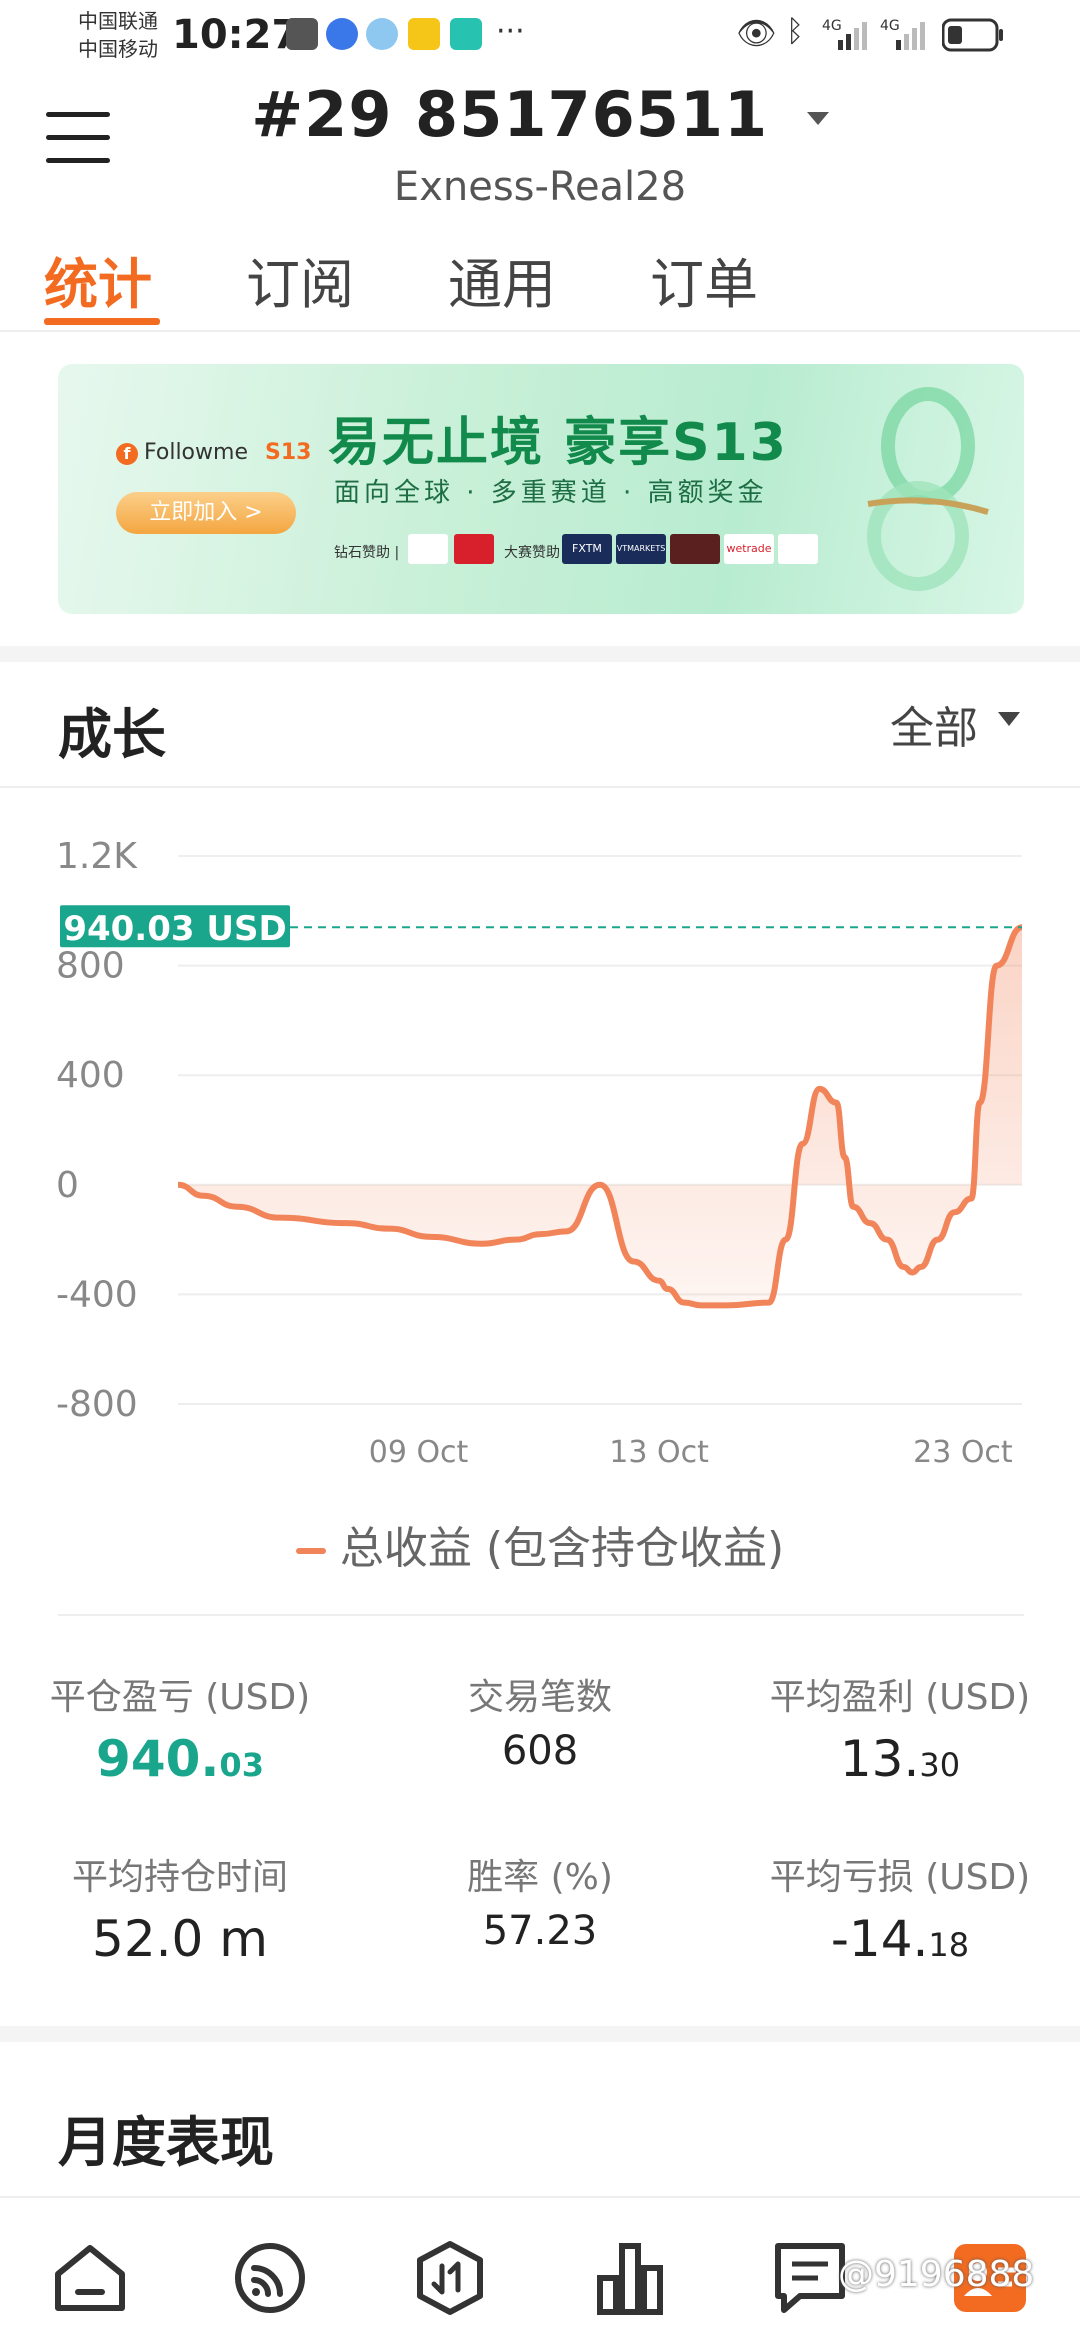  I want to click on signal-icon, so click(852, 36).